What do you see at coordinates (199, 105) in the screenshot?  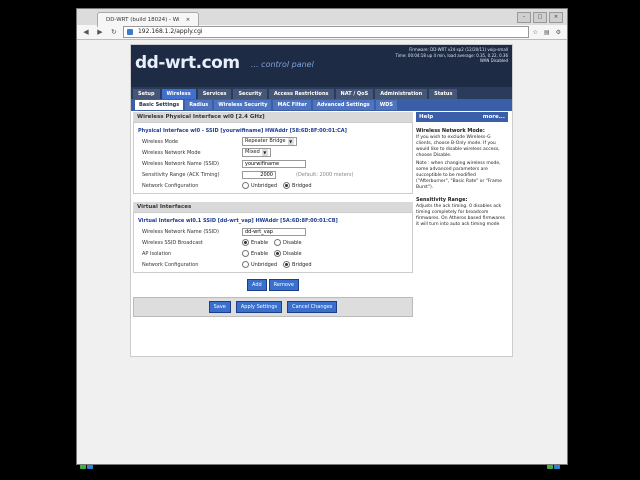 I see `tab-radius: Radius` at bounding box center [199, 105].